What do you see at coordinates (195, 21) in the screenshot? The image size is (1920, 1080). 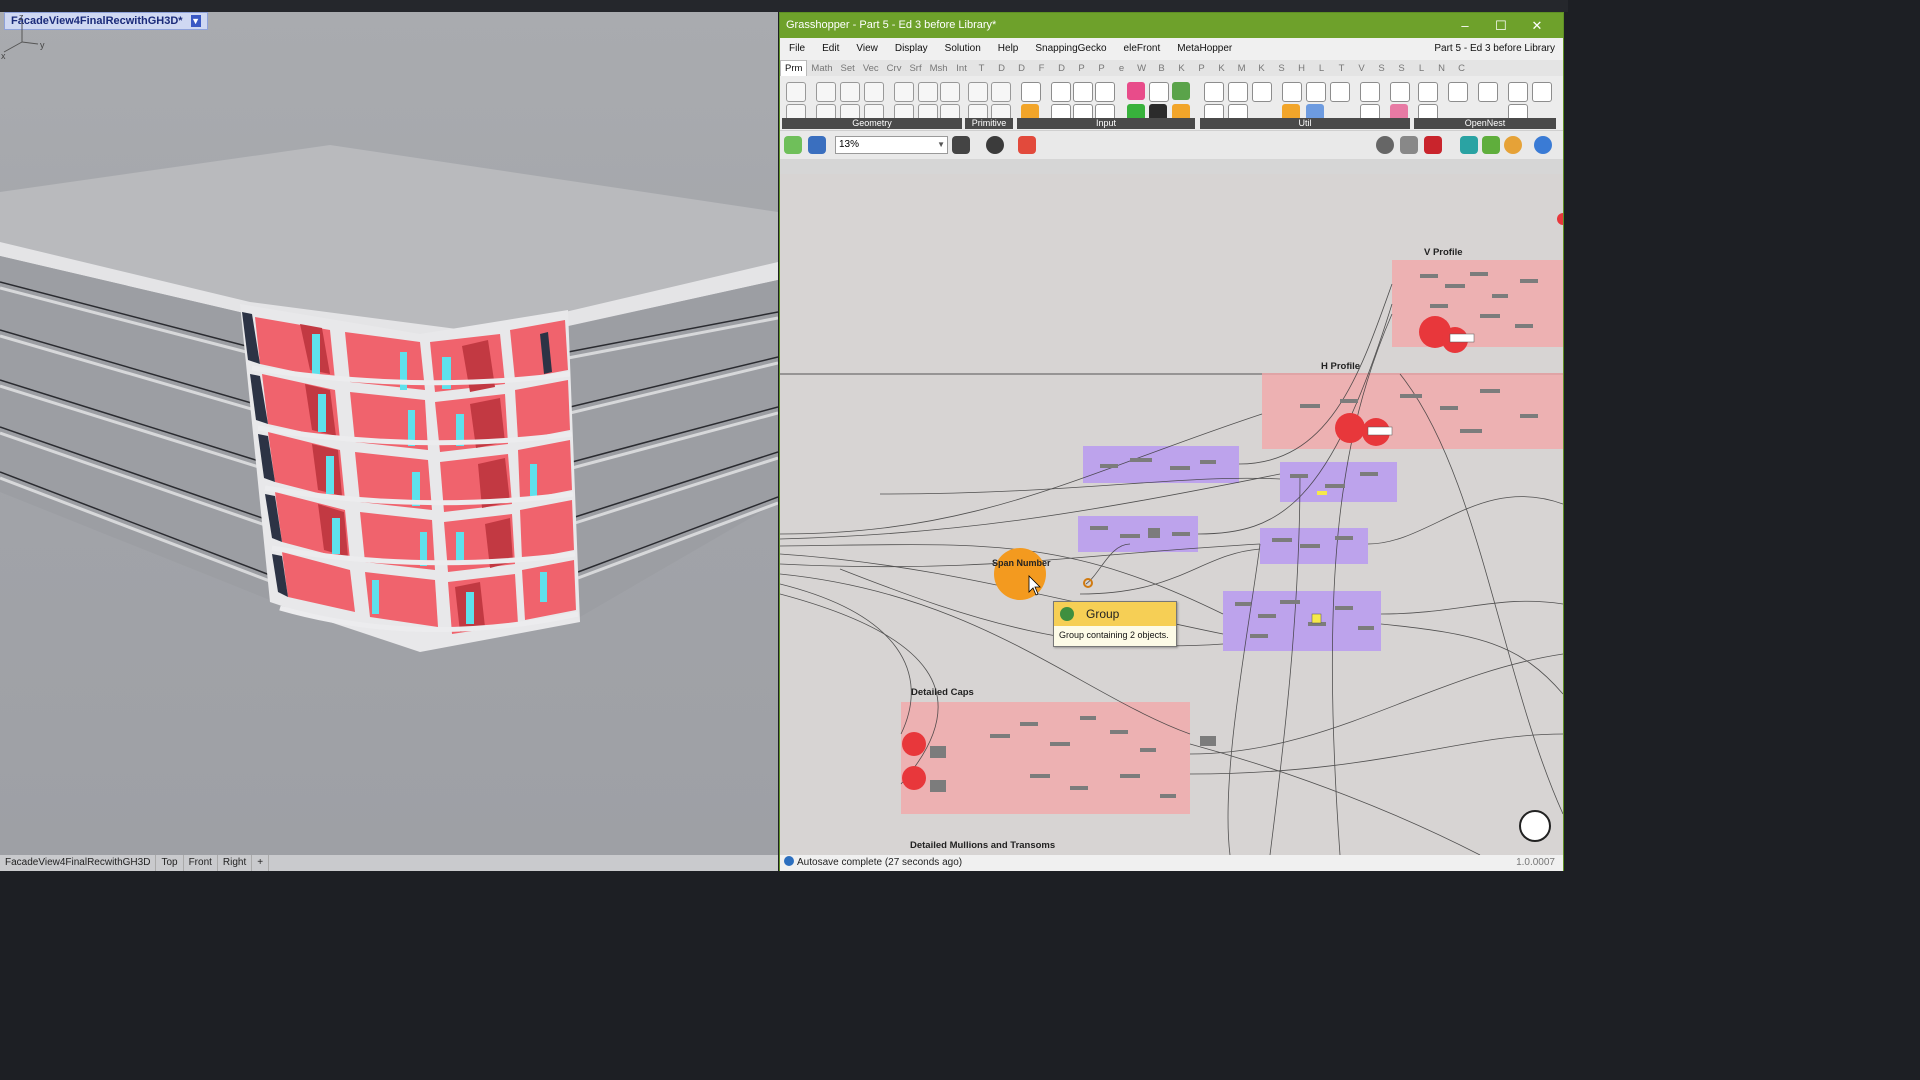 I see `viewport-menu-arrow-icon: ▼` at bounding box center [195, 21].